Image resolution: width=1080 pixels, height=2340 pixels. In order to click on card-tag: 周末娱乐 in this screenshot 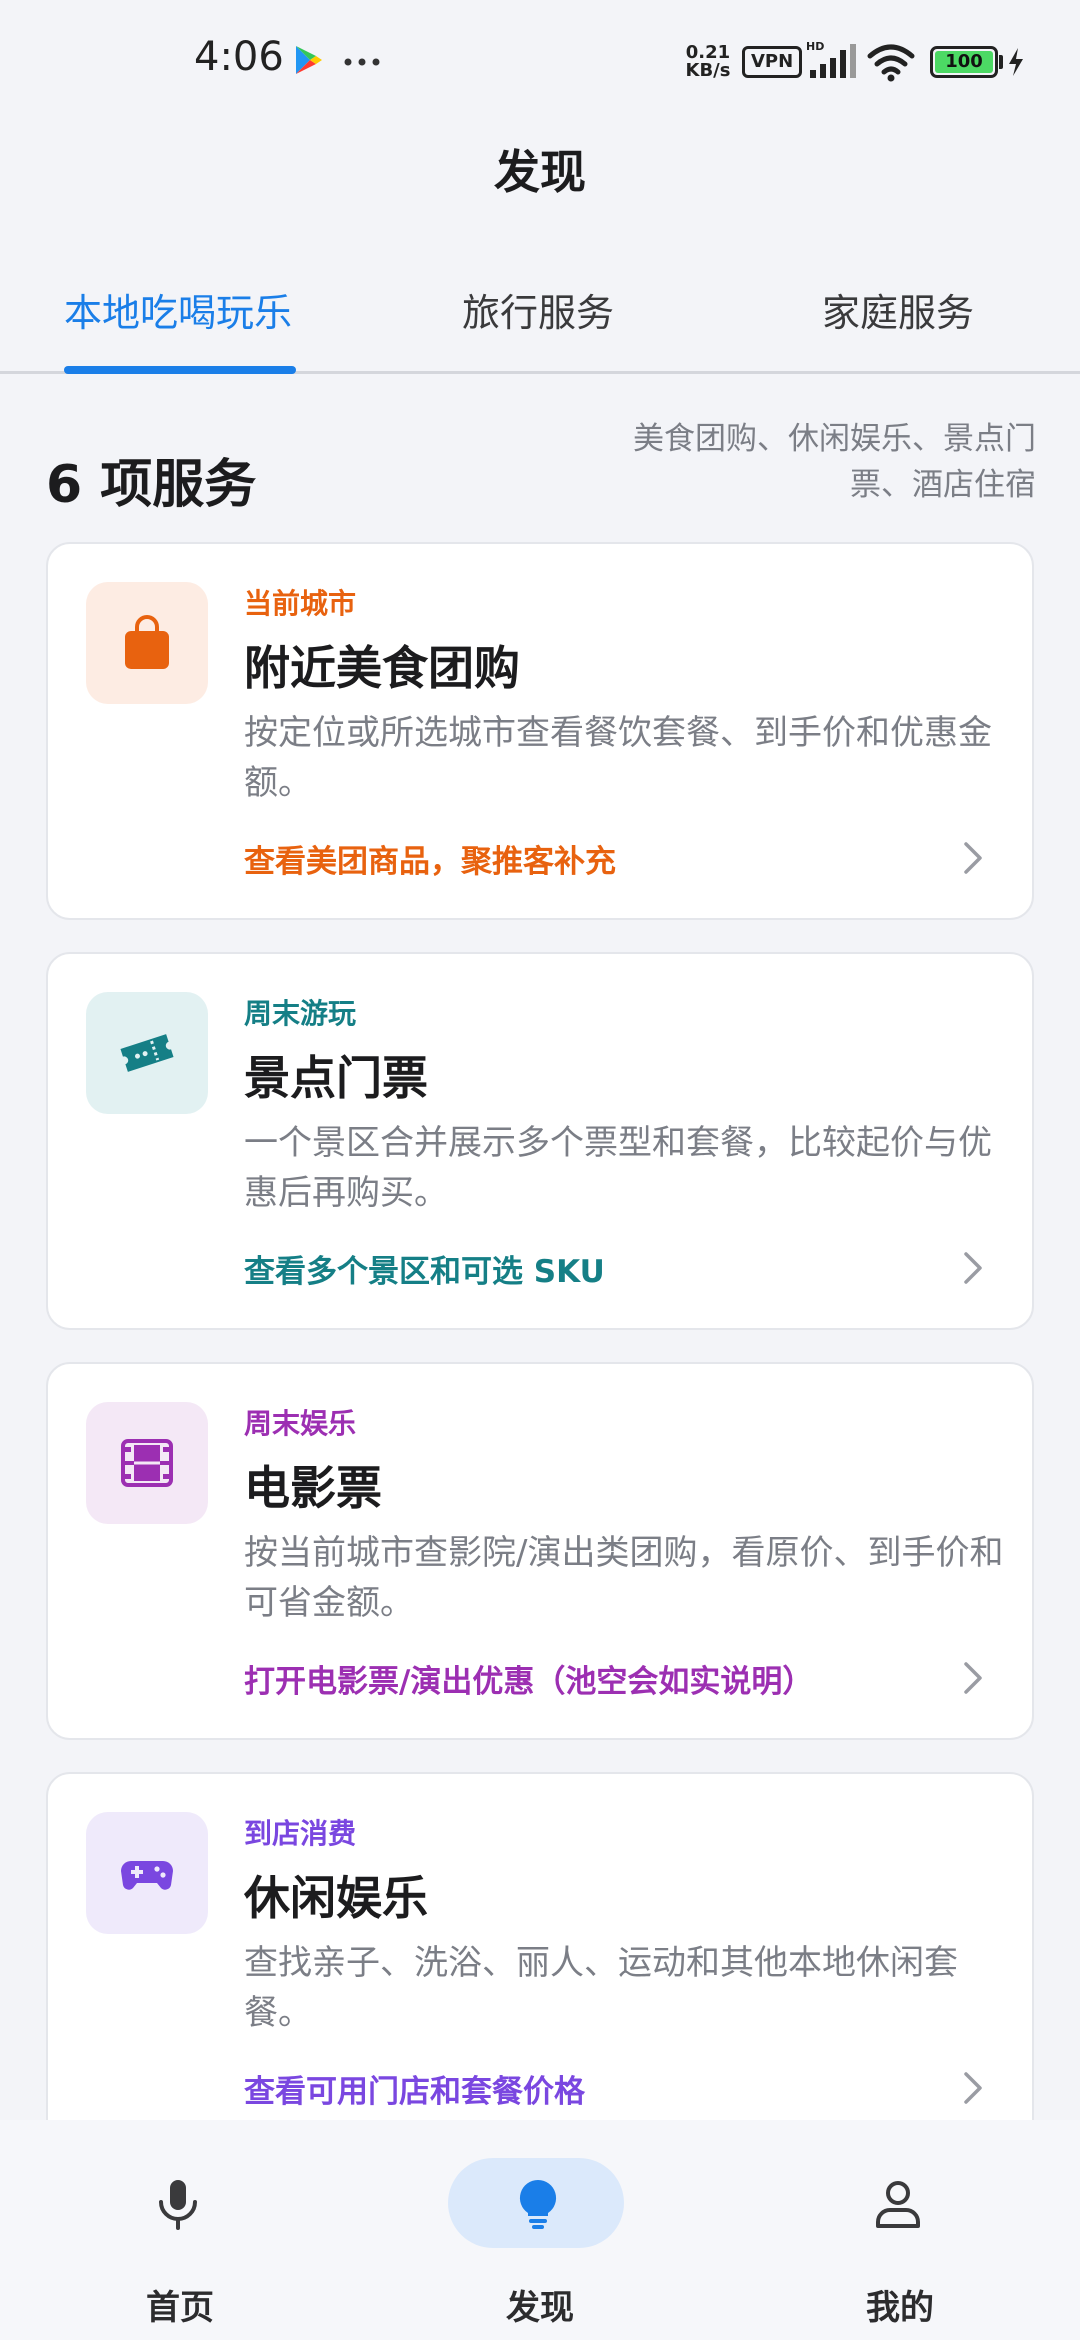, I will do `click(300, 1423)`.